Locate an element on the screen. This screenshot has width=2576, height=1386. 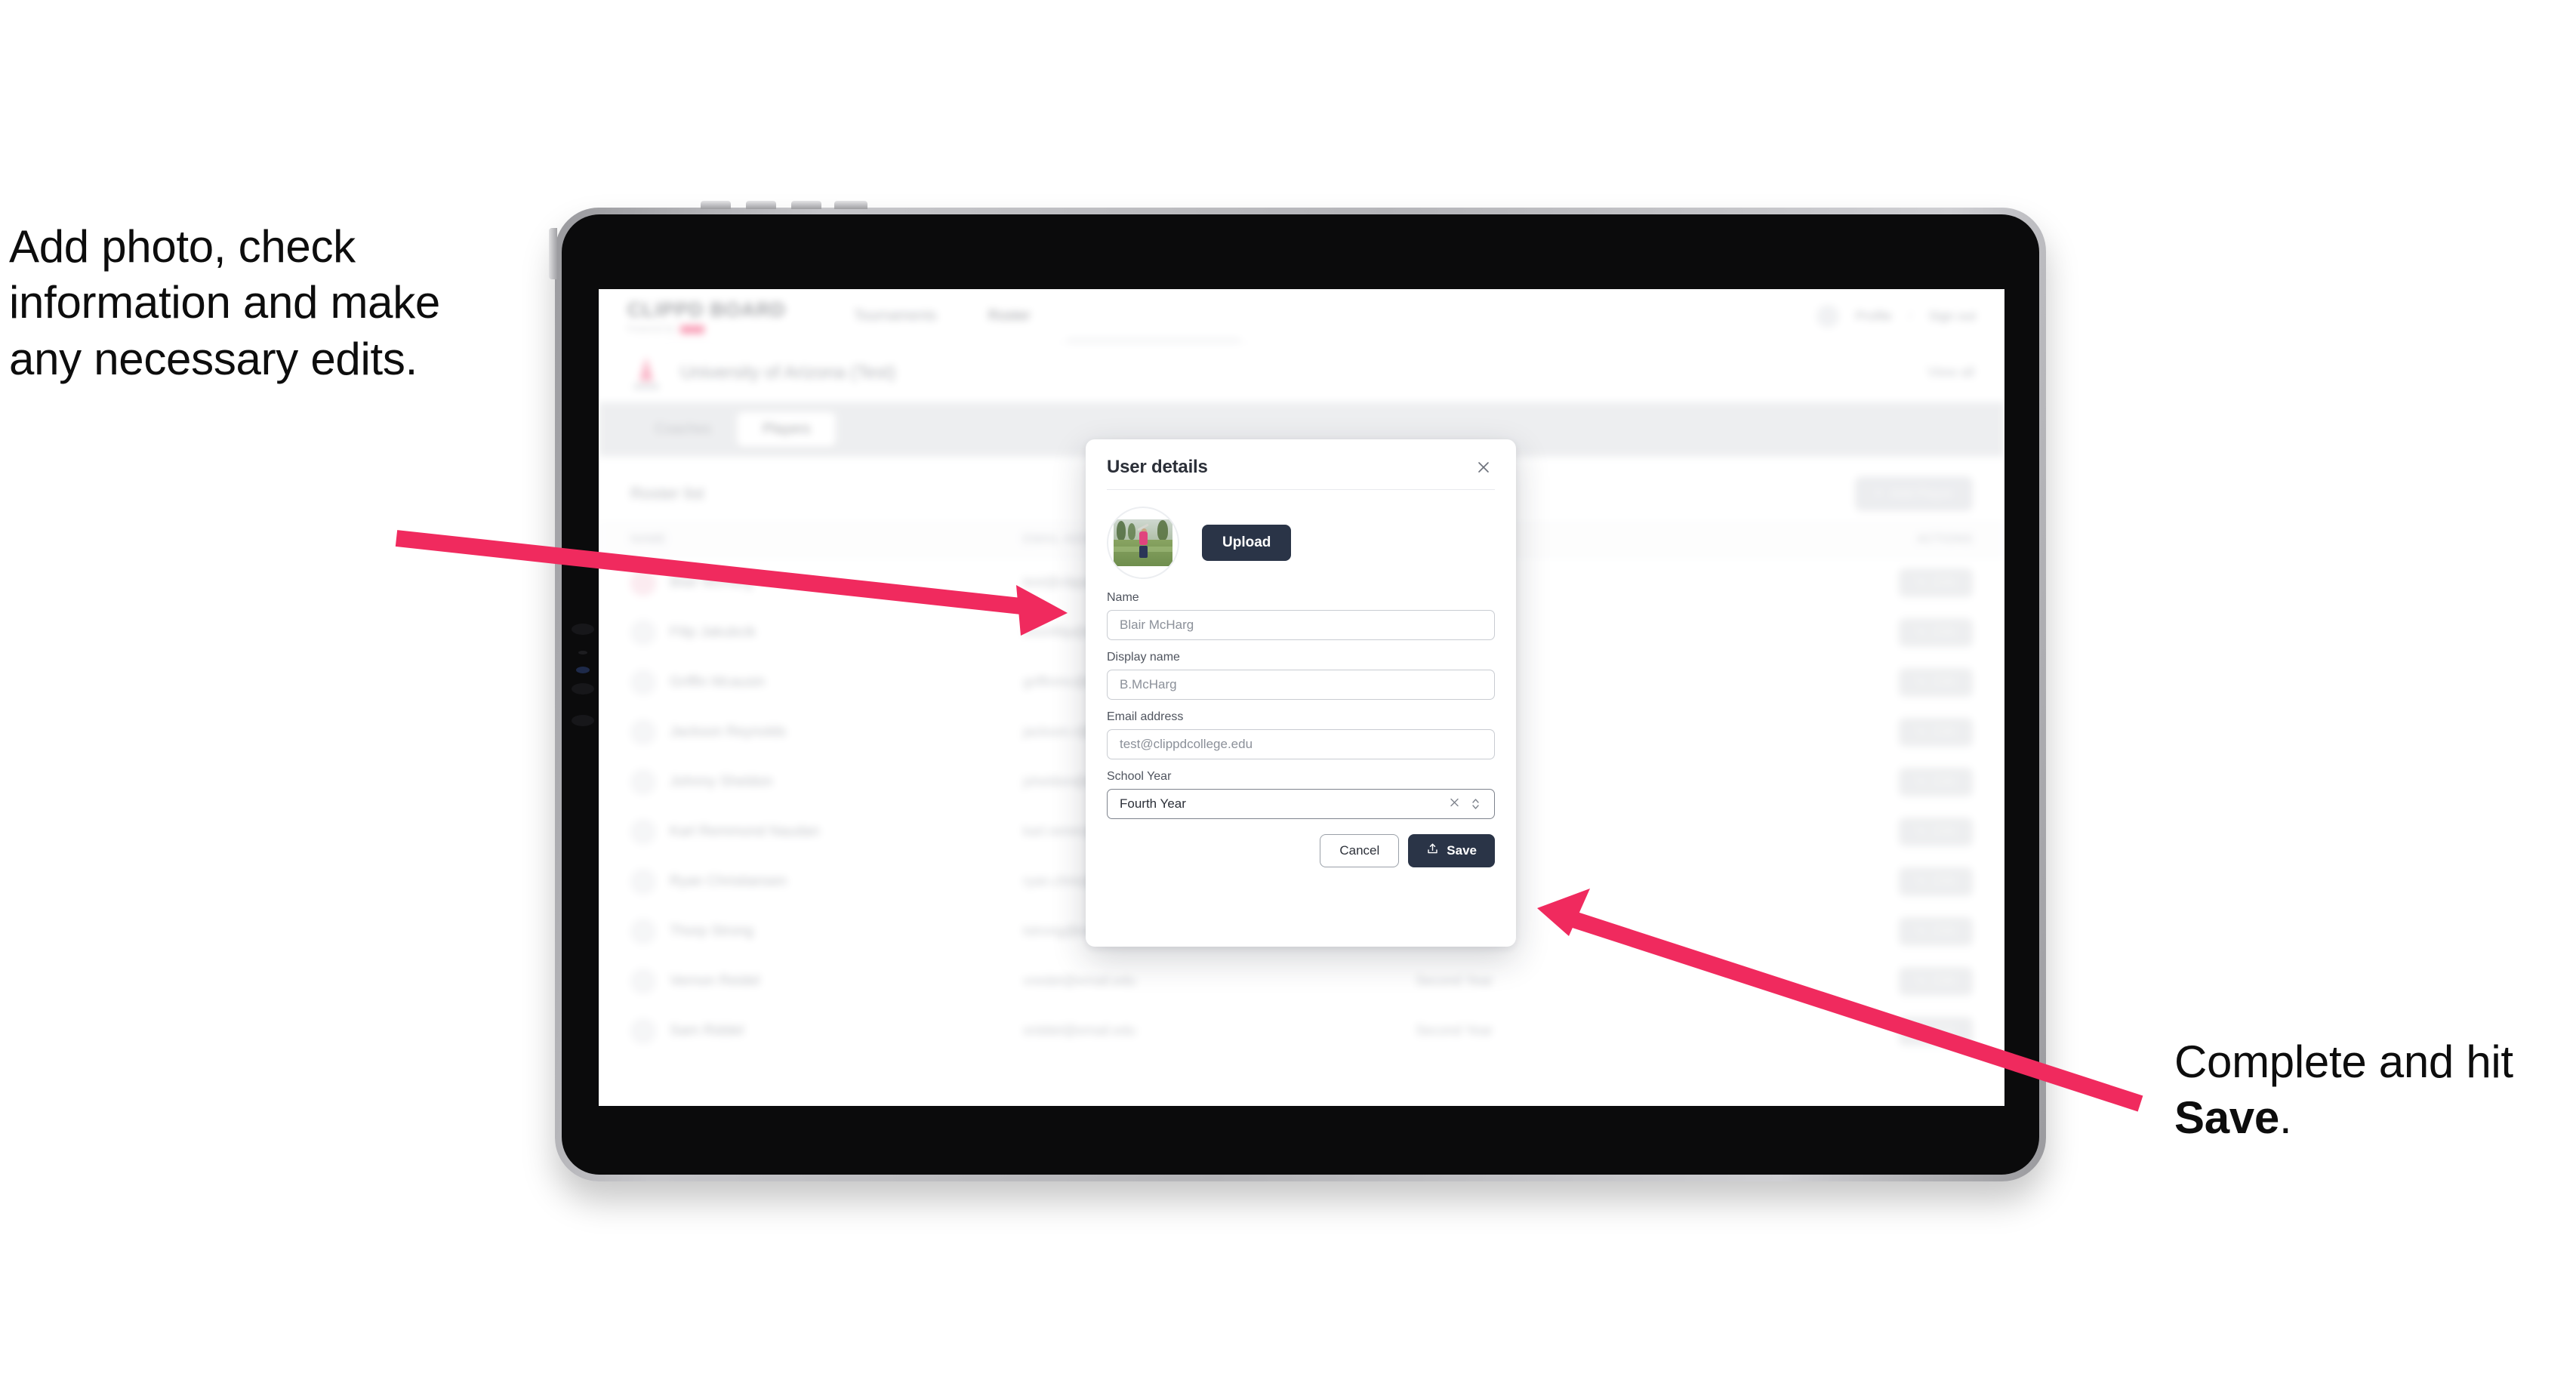
modal-footer: Cancel Save is located at coordinates (1301, 851).